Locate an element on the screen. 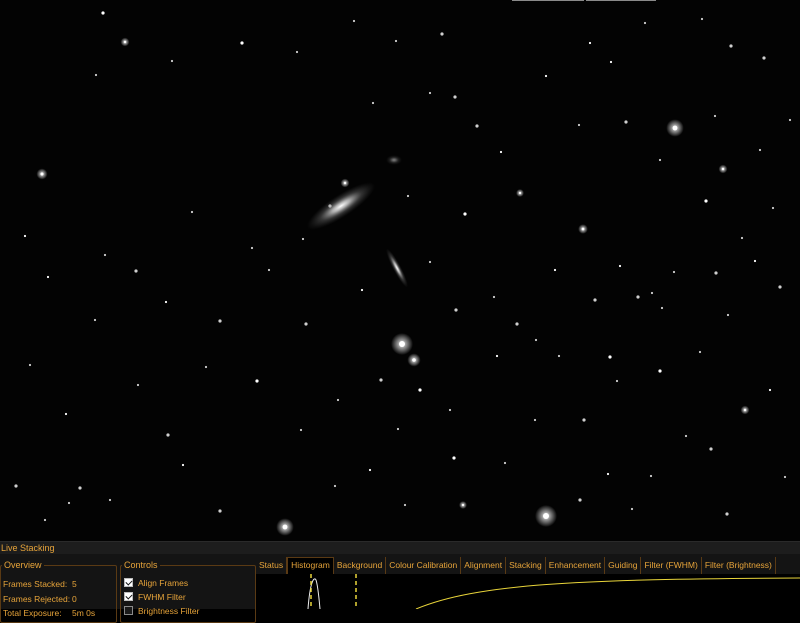  total-exposure-row: Total Exposure: 5m 0s is located at coordinates (49, 613).